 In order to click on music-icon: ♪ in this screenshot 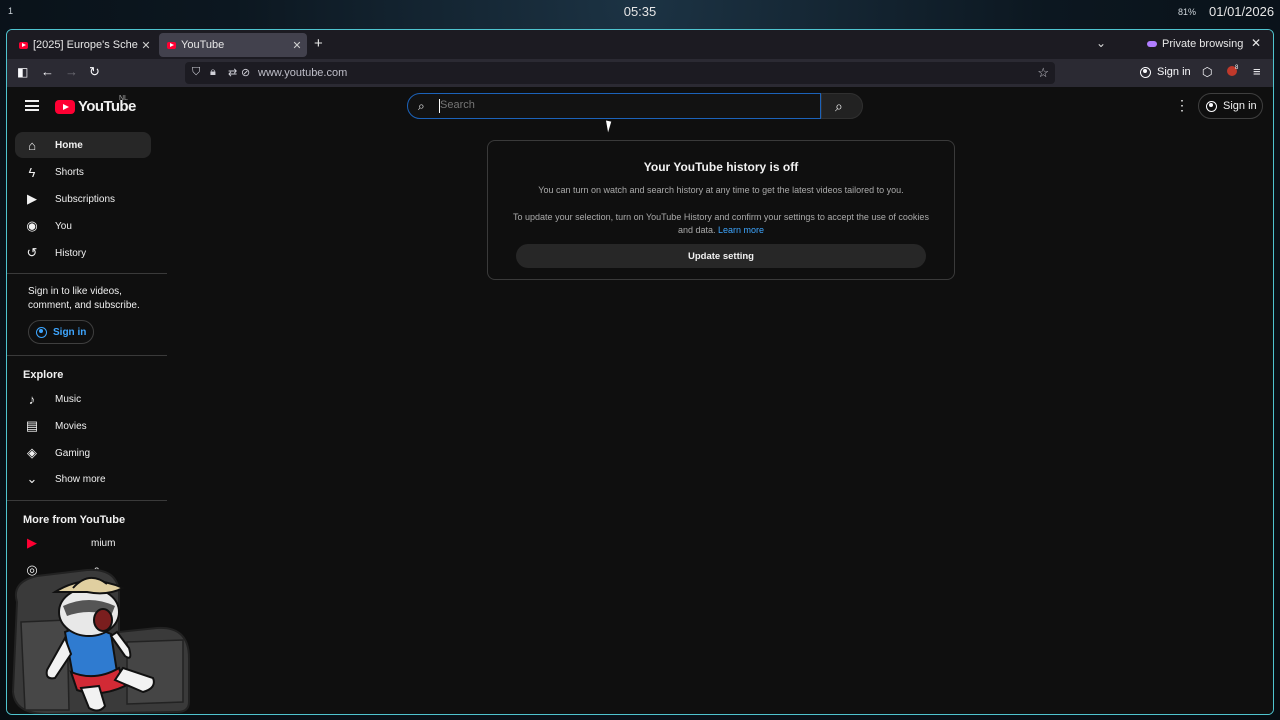, I will do `click(32, 399)`.